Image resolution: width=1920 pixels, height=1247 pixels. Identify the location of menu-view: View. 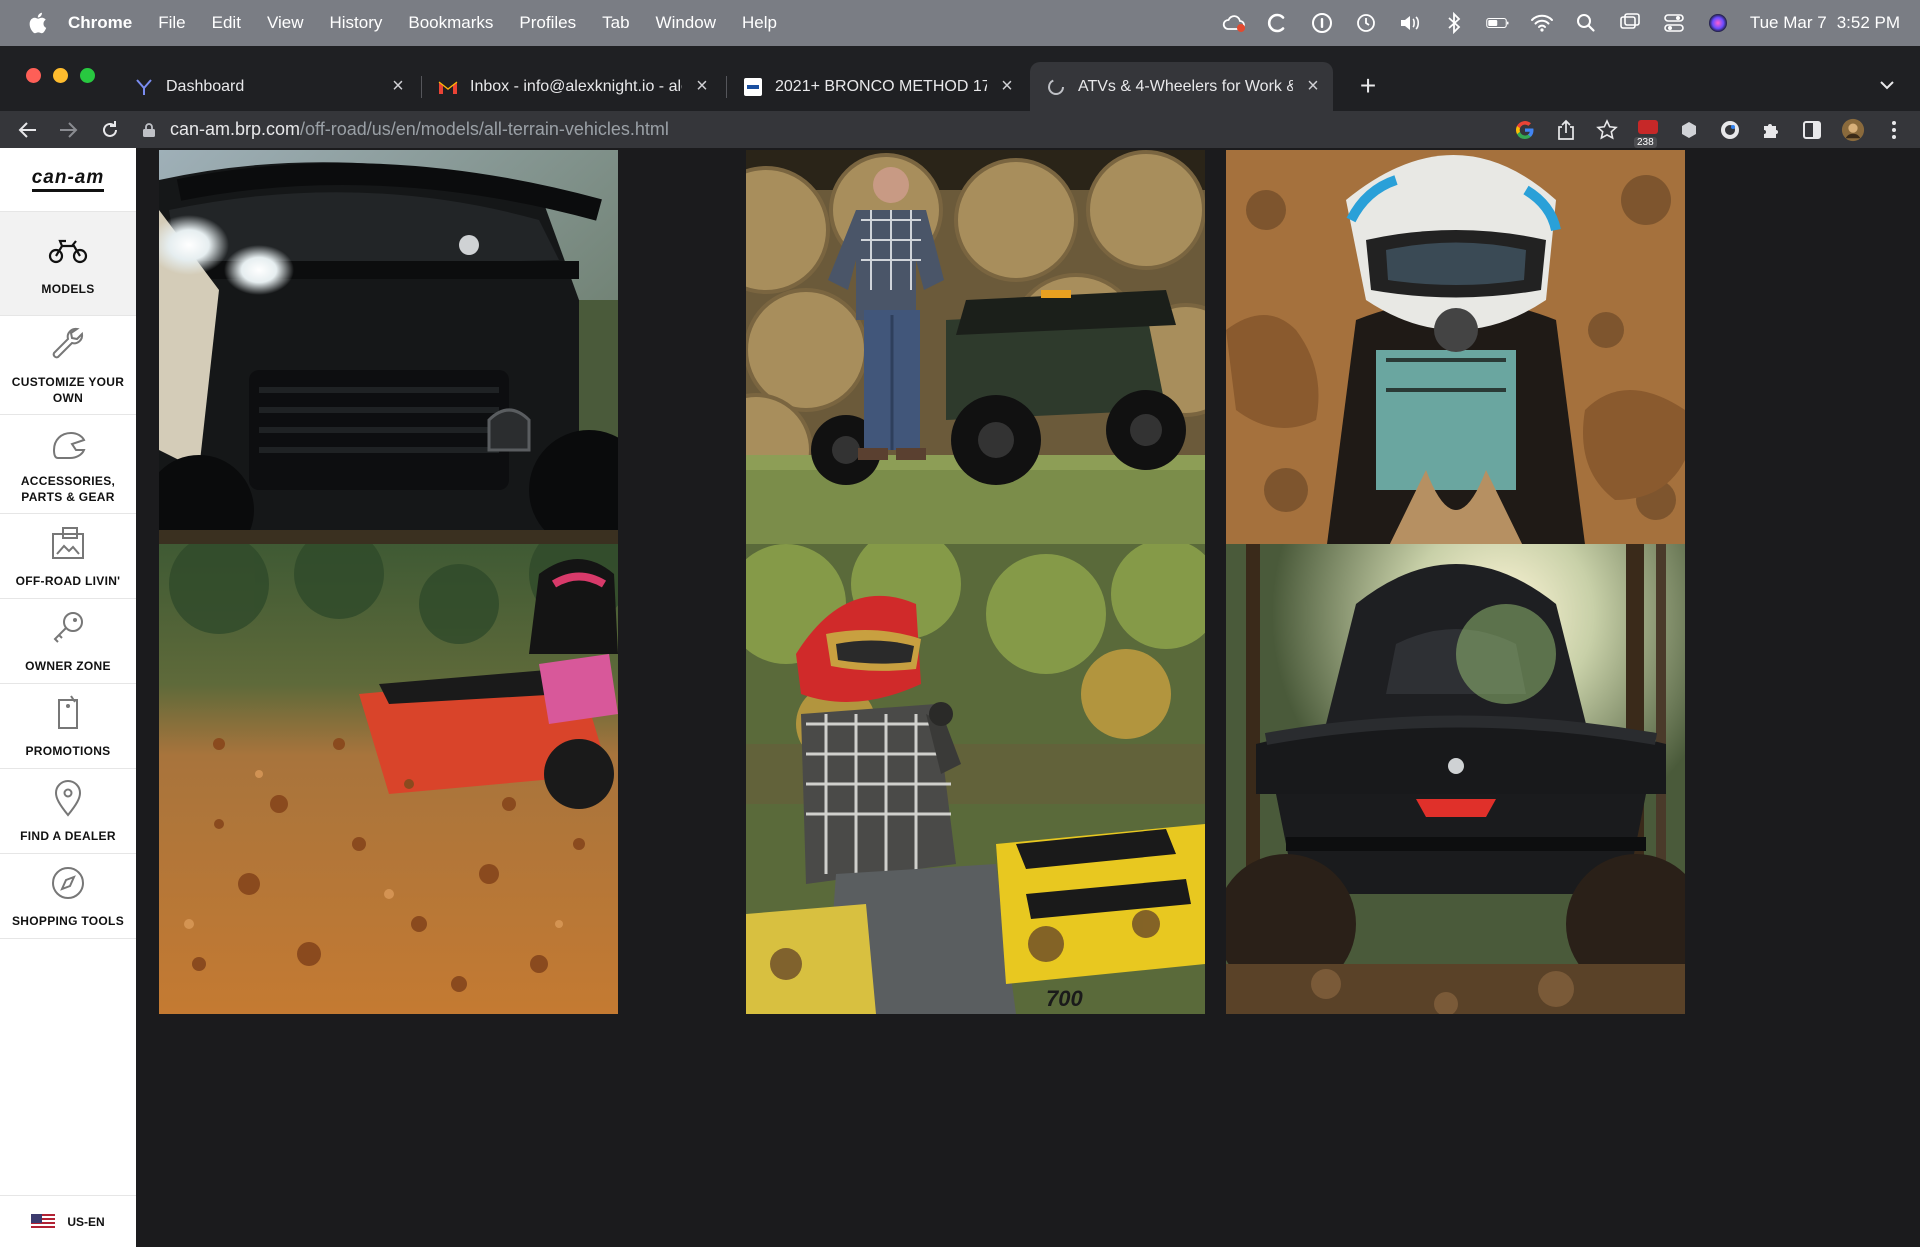
(285, 23).